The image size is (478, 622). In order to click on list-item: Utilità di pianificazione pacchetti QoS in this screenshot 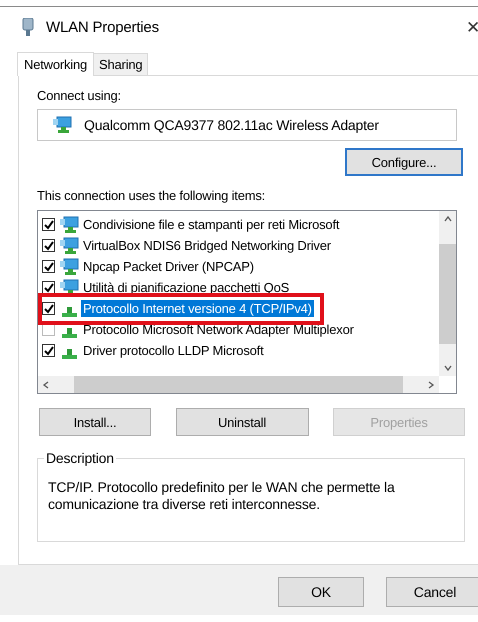, I will do `click(186, 287)`.